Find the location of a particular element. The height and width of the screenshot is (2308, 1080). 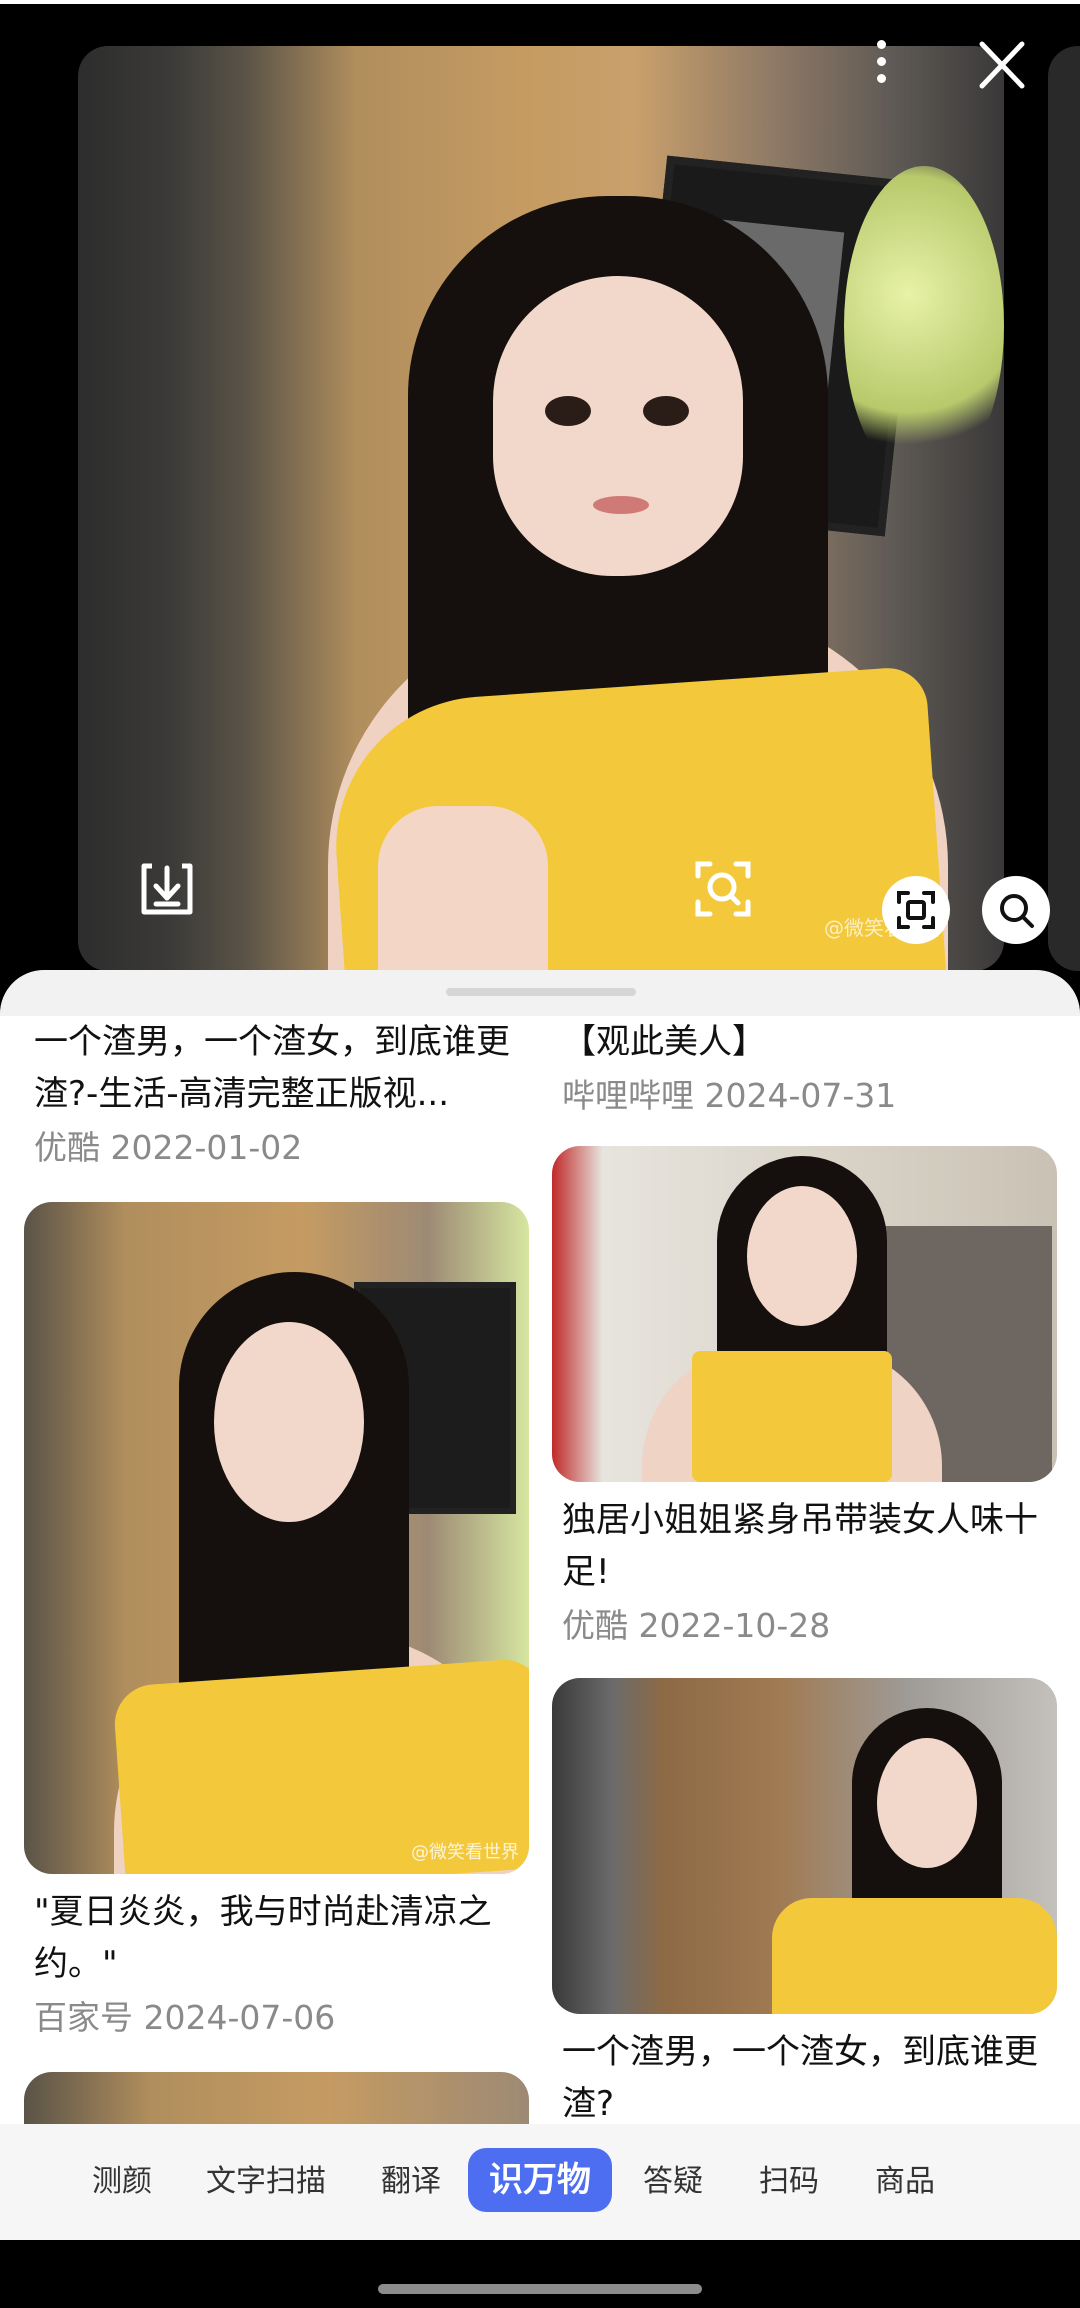

result-meta: 哔哩哔哩 2024-07-31 is located at coordinates (804, 1096).